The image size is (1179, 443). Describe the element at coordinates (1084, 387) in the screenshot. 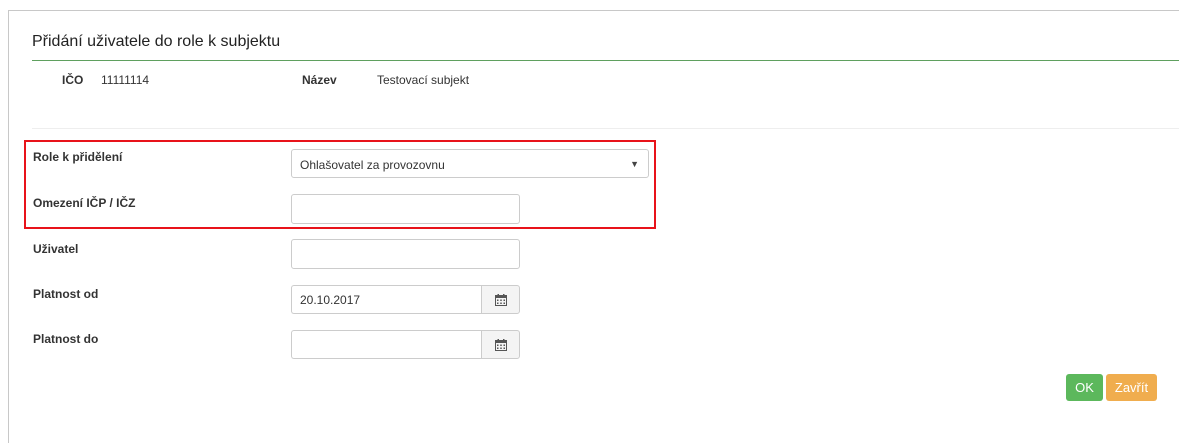

I see `ok-button: OK` at that location.